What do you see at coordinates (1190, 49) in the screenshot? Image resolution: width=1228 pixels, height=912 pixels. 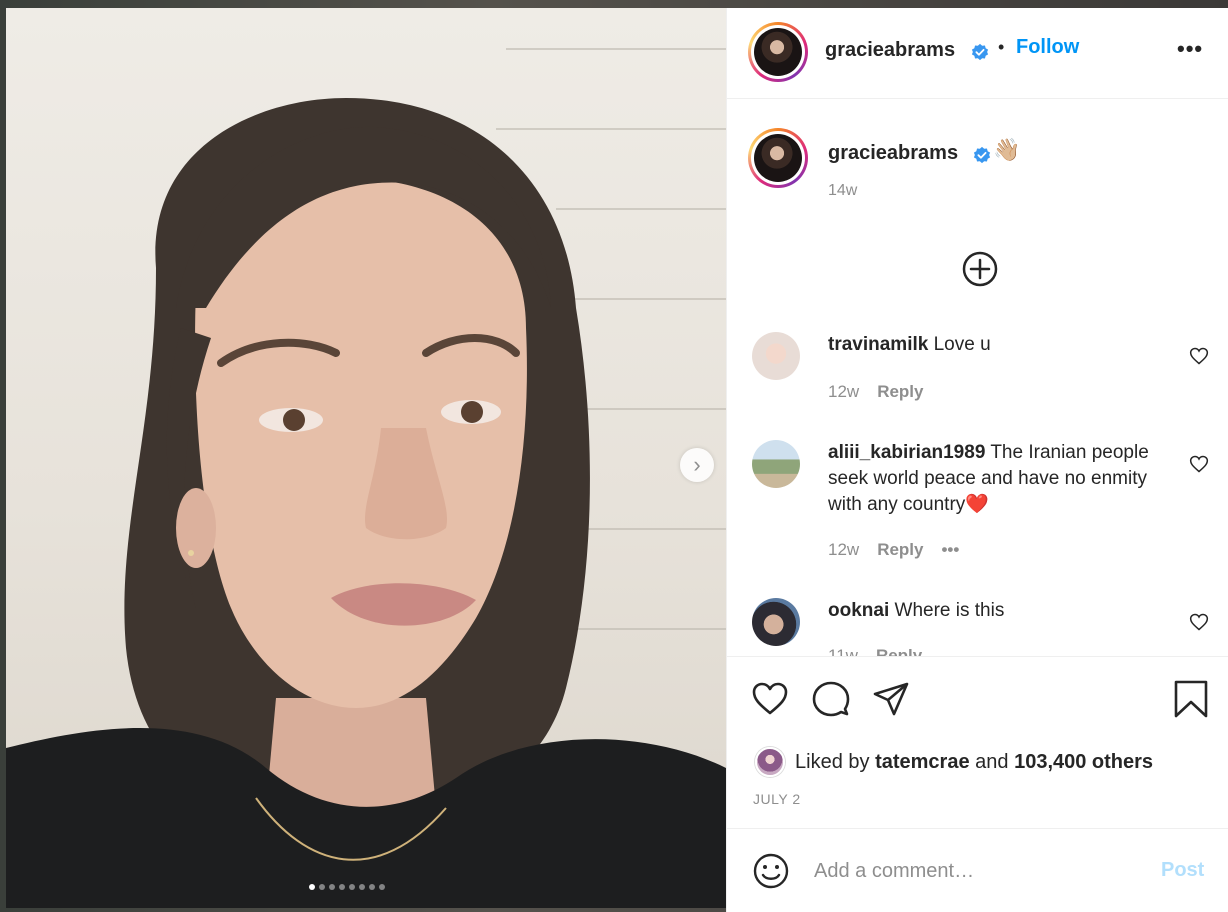 I see `more-options-icon: •••` at bounding box center [1190, 49].